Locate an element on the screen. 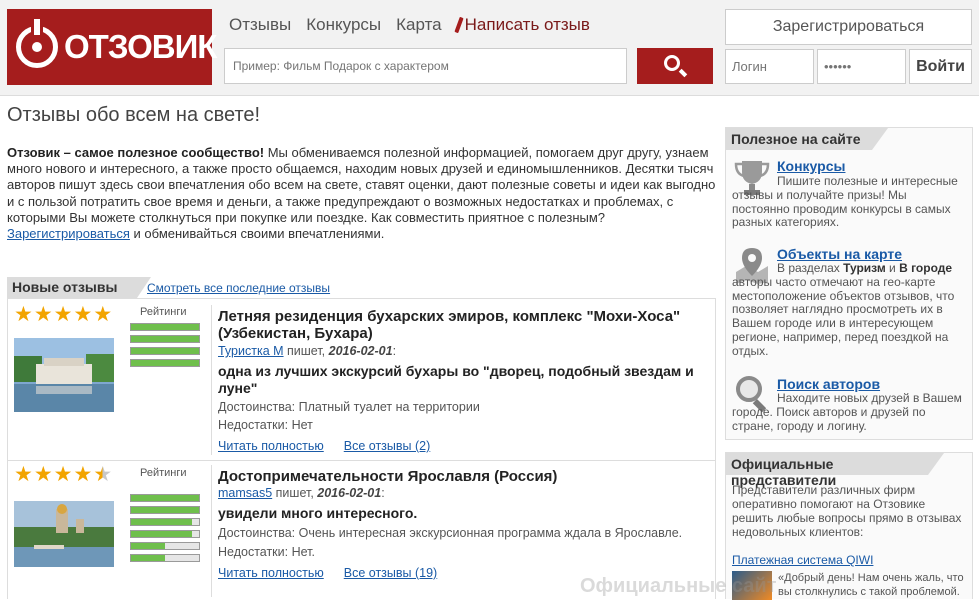 The image size is (979, 600). review-meta: Туристка М пишет, 2016-02-01: is located at coordinates (307, 351).